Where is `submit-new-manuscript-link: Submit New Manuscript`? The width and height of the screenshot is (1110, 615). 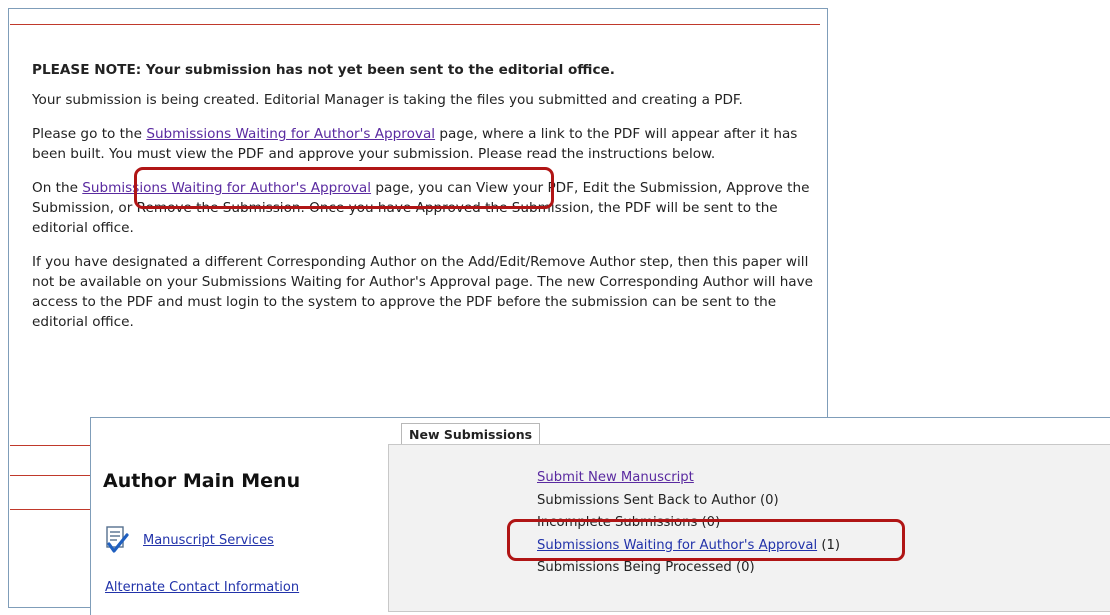 submit-new-manuscript-link: Submit New Manuscript is located at coordinates (615, 477).